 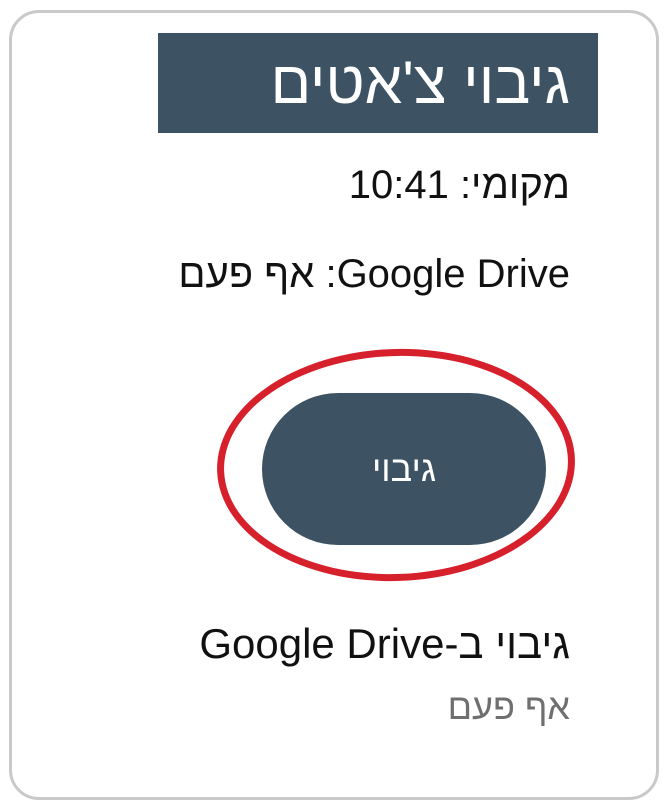 I want to click on page-title: גיבוי צ'אטים, so click(x=378, y=83).